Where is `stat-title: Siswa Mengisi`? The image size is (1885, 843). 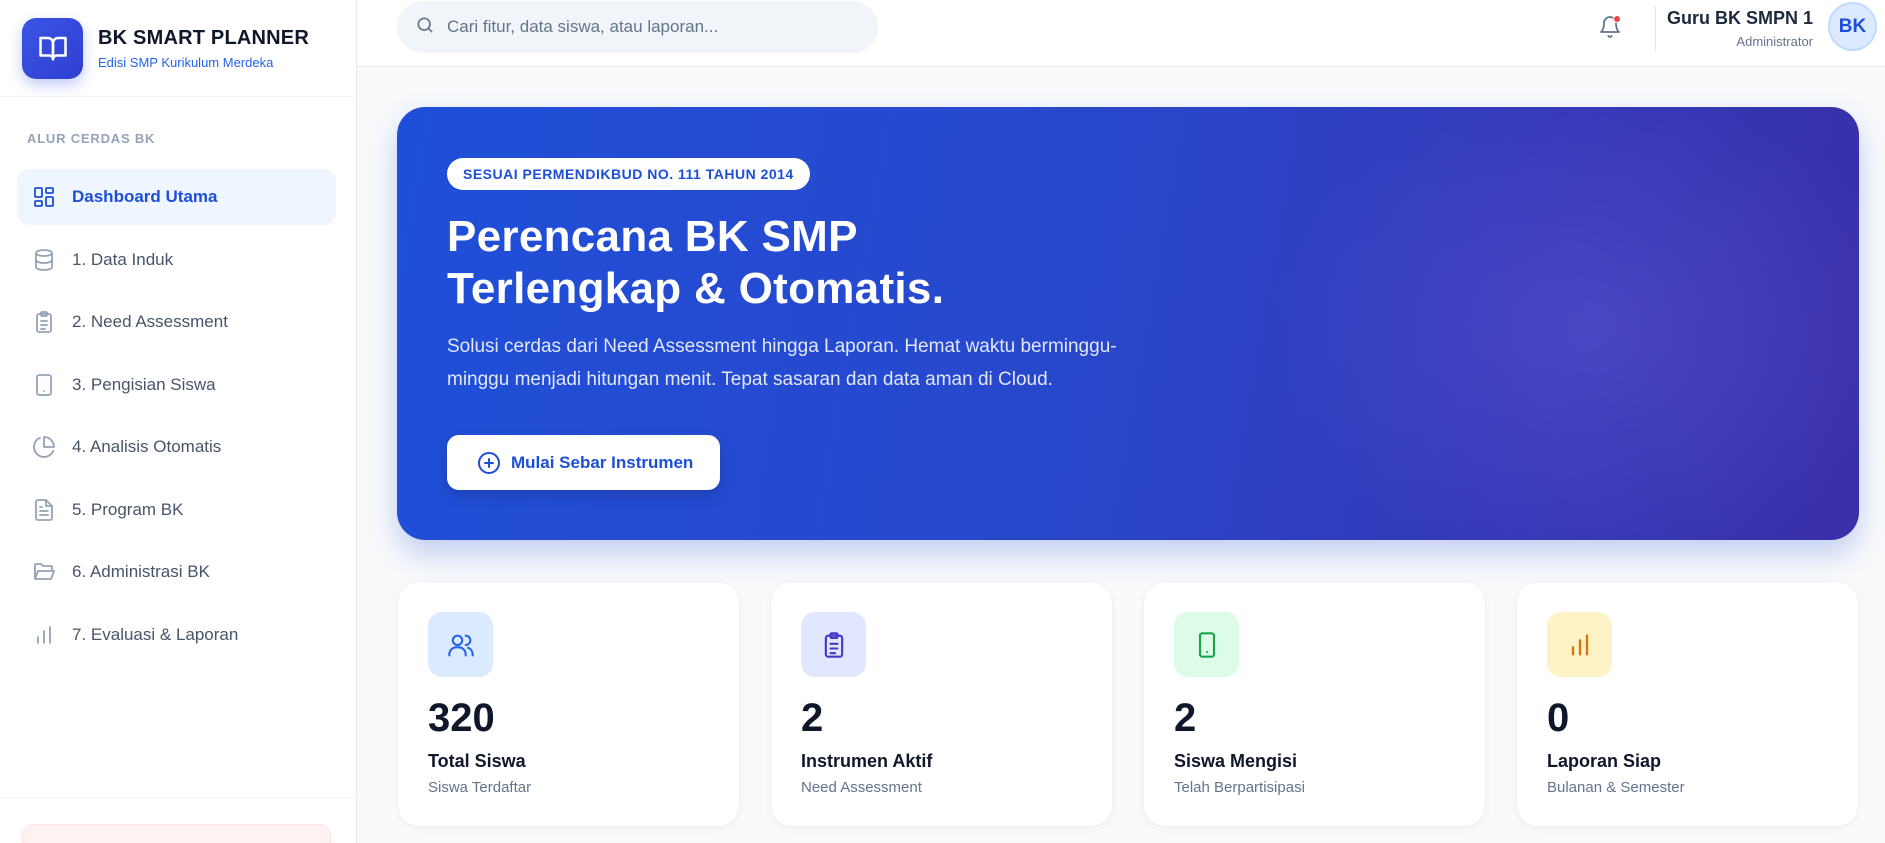
stat-title: Siswa Mengisi is located at coordinates (1236, 761).